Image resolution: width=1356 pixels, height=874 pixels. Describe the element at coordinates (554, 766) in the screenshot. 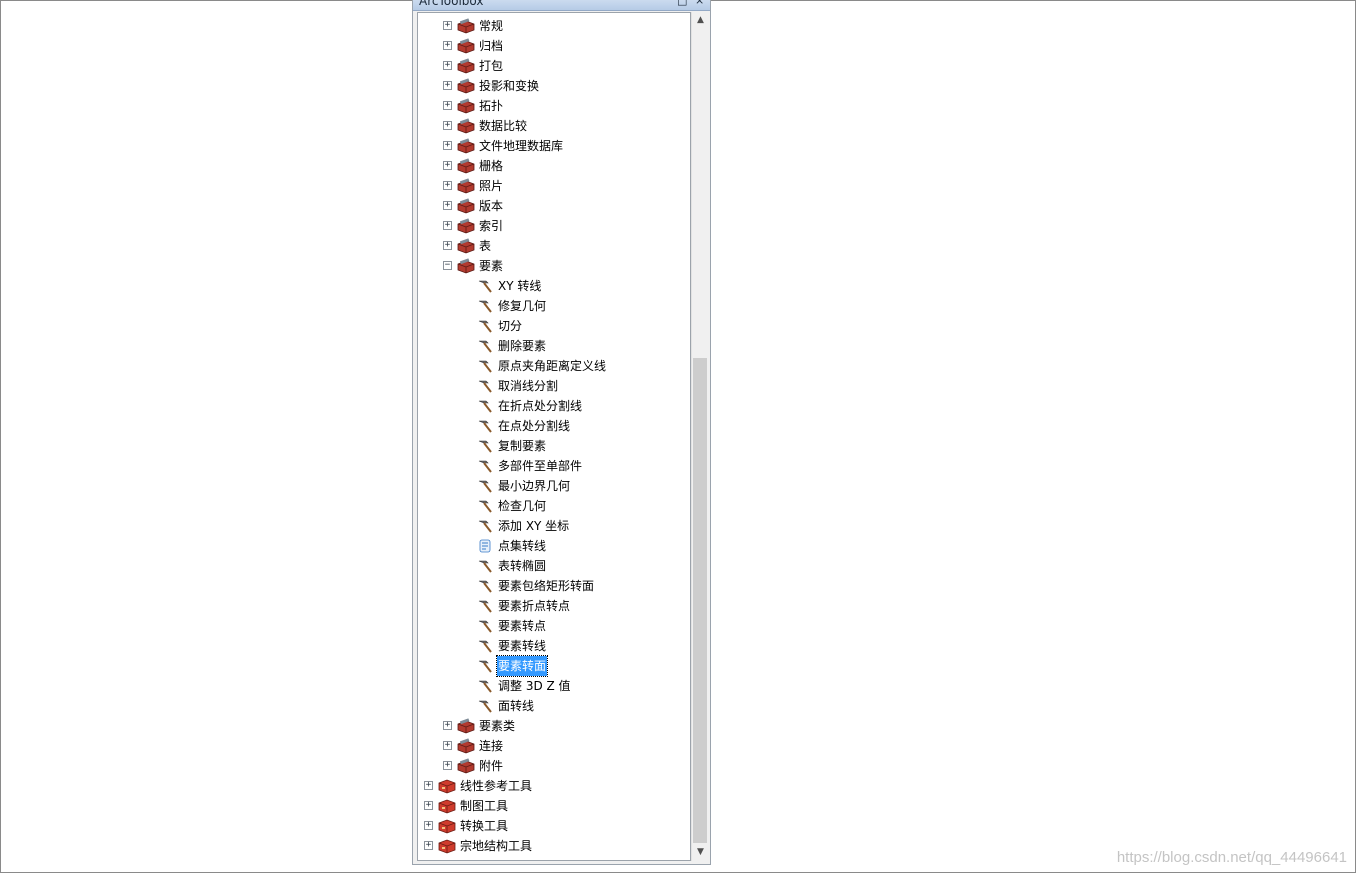

I see `toolset-item: + 附件` at that location.